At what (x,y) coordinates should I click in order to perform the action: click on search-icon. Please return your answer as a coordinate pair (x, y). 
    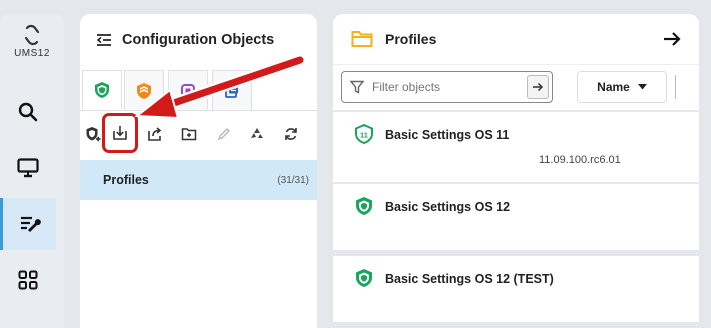
    Looking at the image, I should click on (28, 112).